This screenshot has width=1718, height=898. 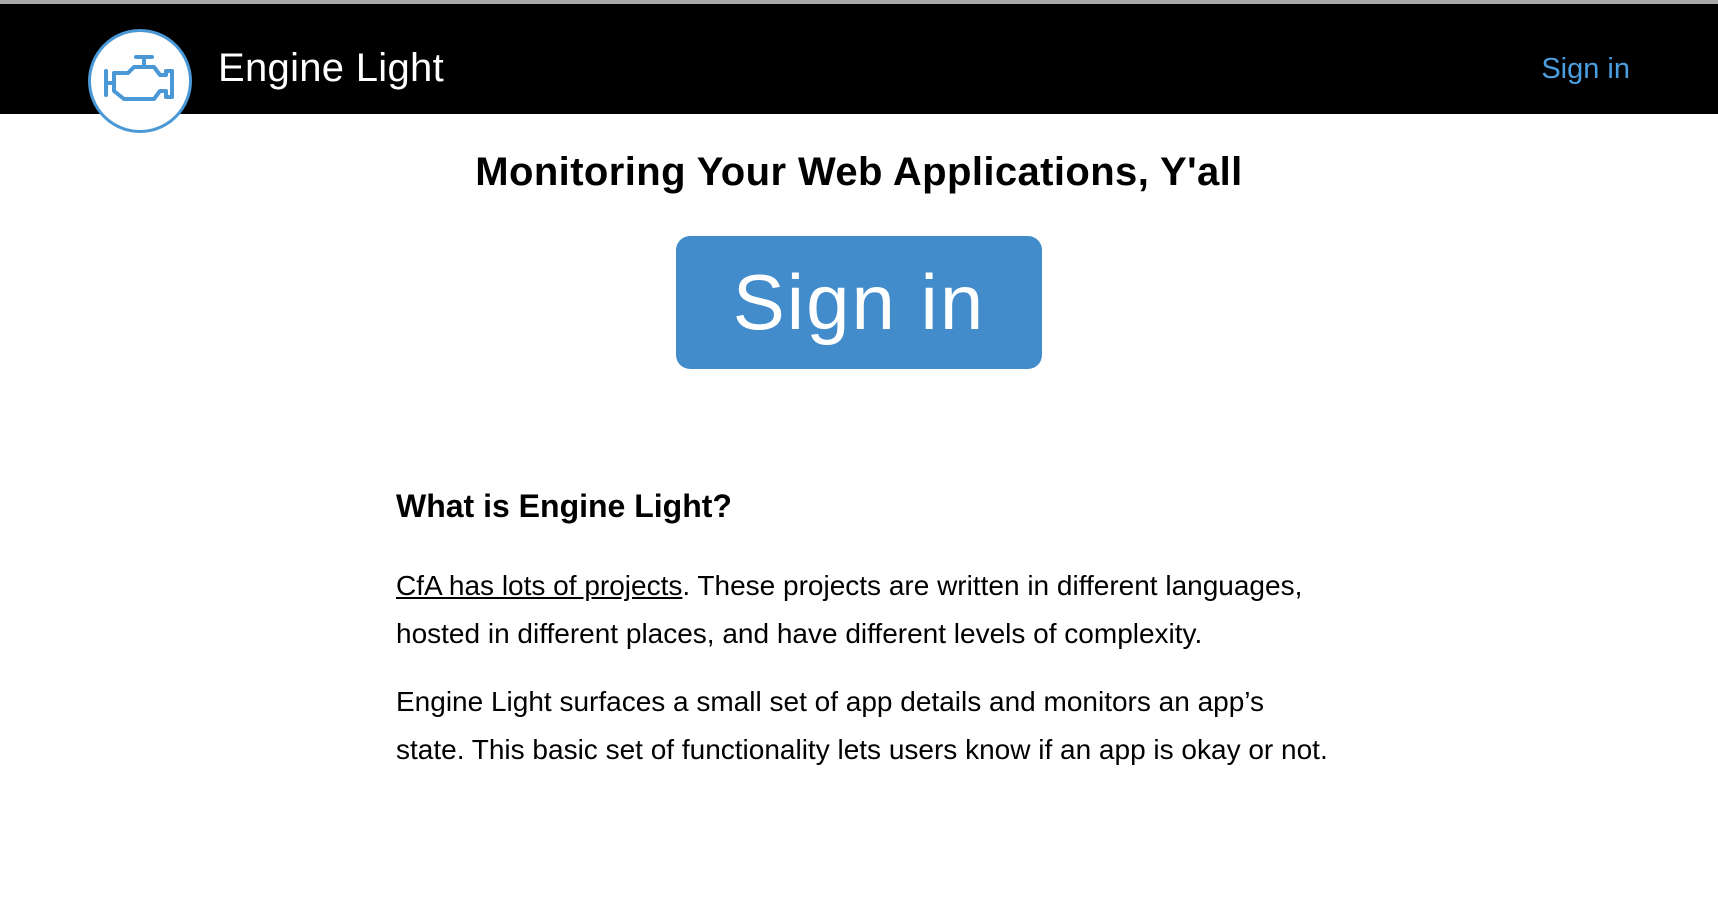 I want to click on about-heading: What is Engine Light?, so click(x=564, y=506).